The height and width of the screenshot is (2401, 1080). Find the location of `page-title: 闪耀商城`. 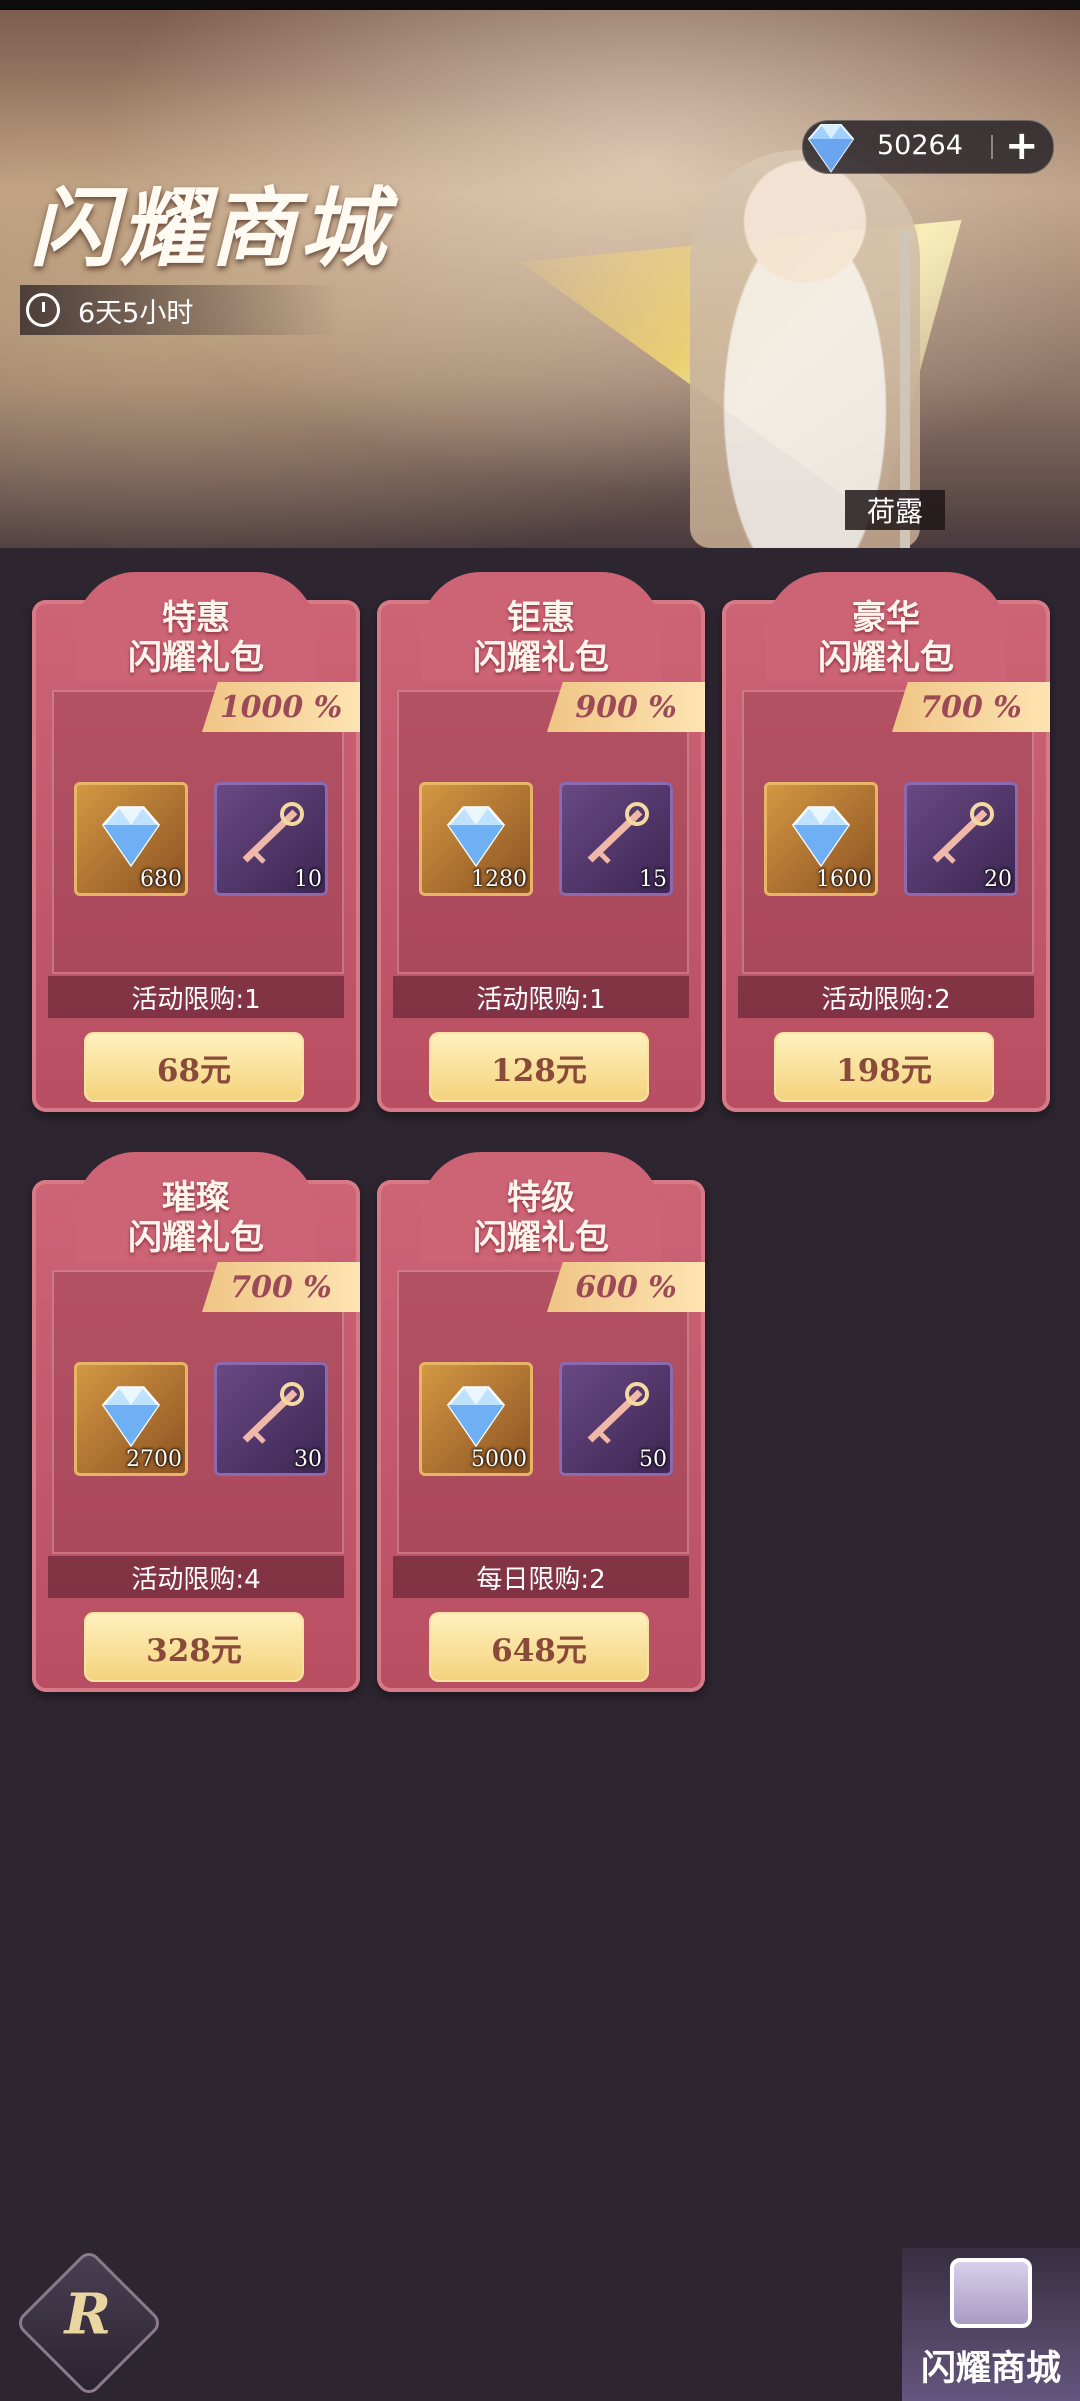

page-title: 闪耀商城 is located at coordinates (210, 228).